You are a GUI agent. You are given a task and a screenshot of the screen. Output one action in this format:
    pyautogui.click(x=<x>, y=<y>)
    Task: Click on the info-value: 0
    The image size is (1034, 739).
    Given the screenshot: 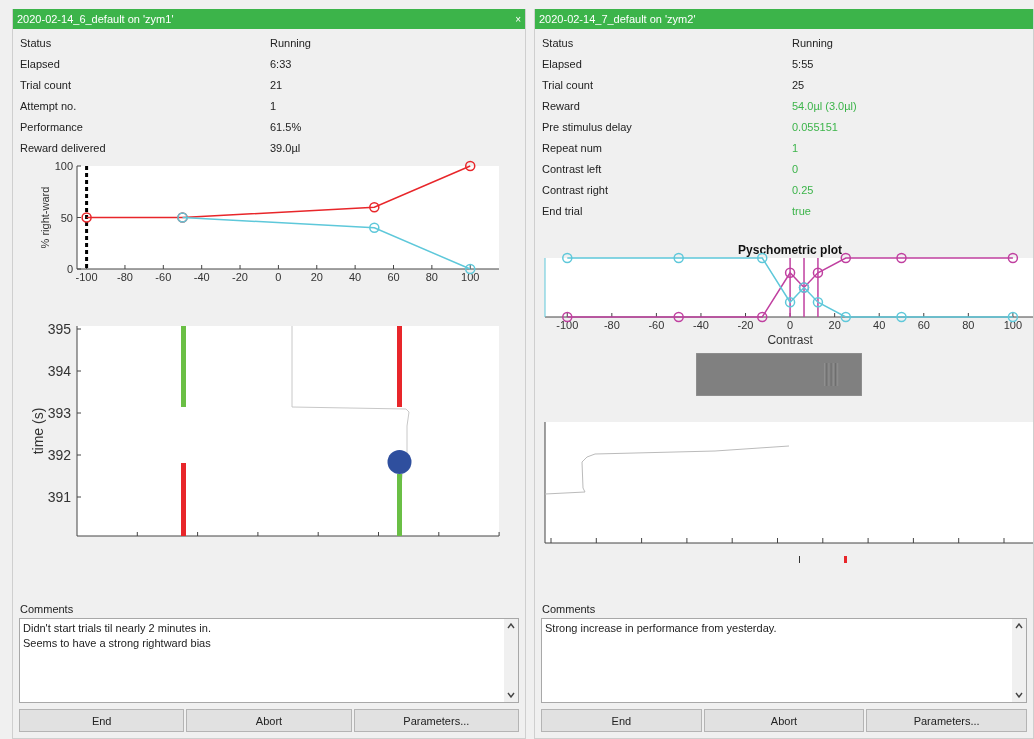 What is the action you would take?
    pyautogui.click(x=796, y=169)
    